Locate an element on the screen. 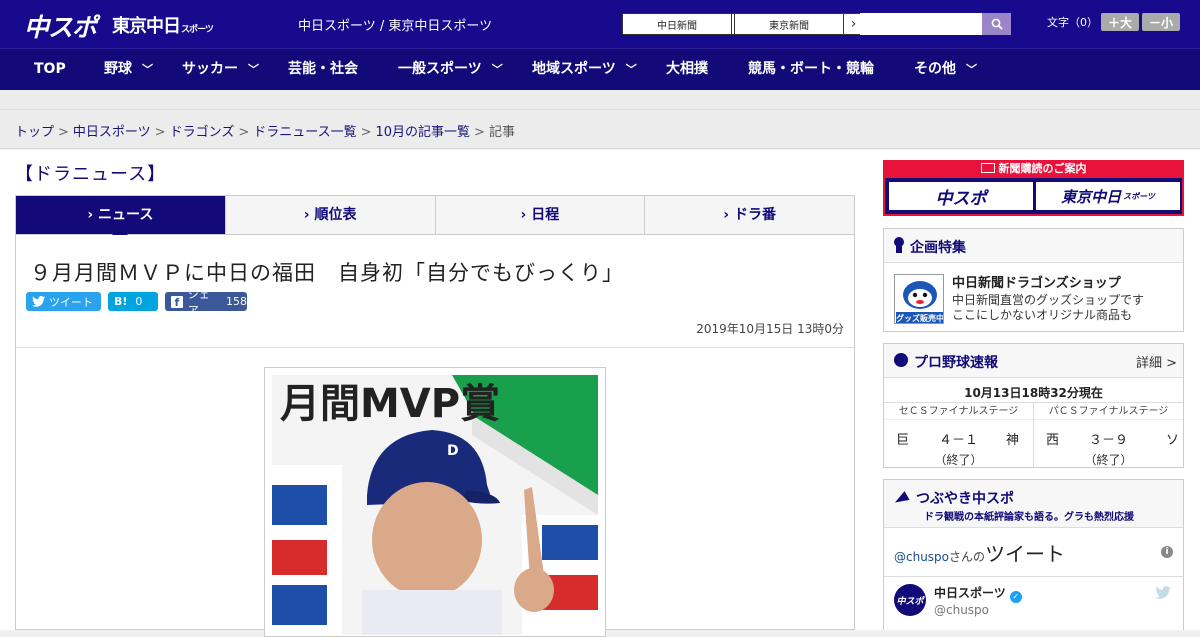 Image resolution: width=1200 pixels, height=637 pixels. nav-general-sports: 一般スポーツ ﹀ is located at coordinates (450, 69).